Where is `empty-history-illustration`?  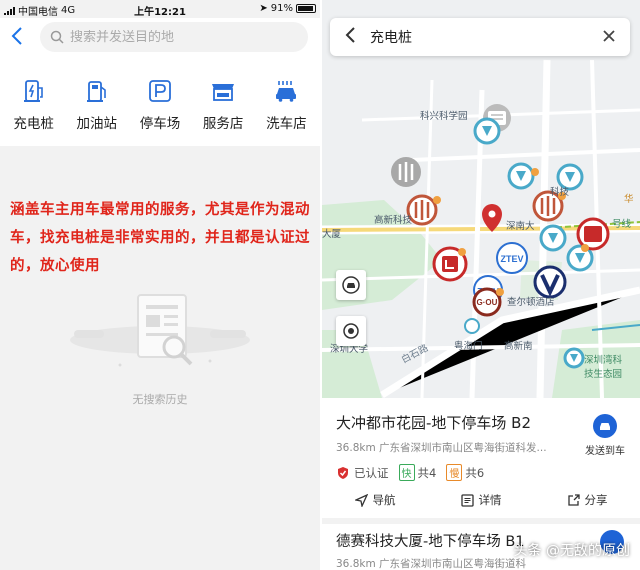 empty-history-illustration is located at coordinates (160, 330).